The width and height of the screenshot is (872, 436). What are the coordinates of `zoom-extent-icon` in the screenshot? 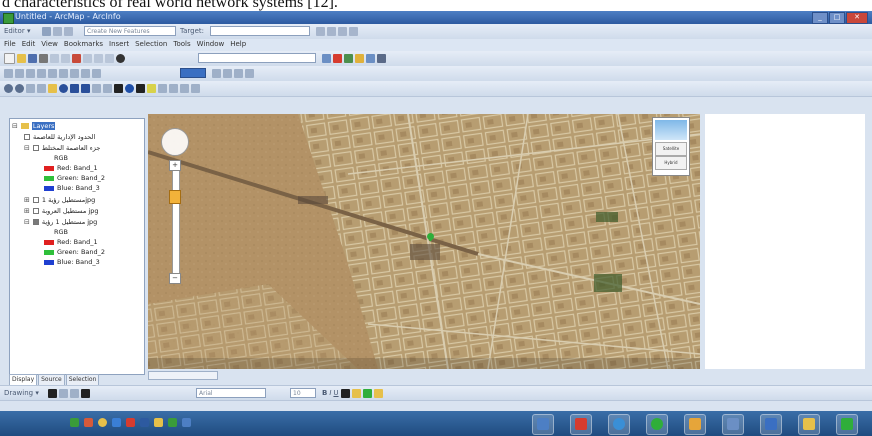 It's located at (41, 88).